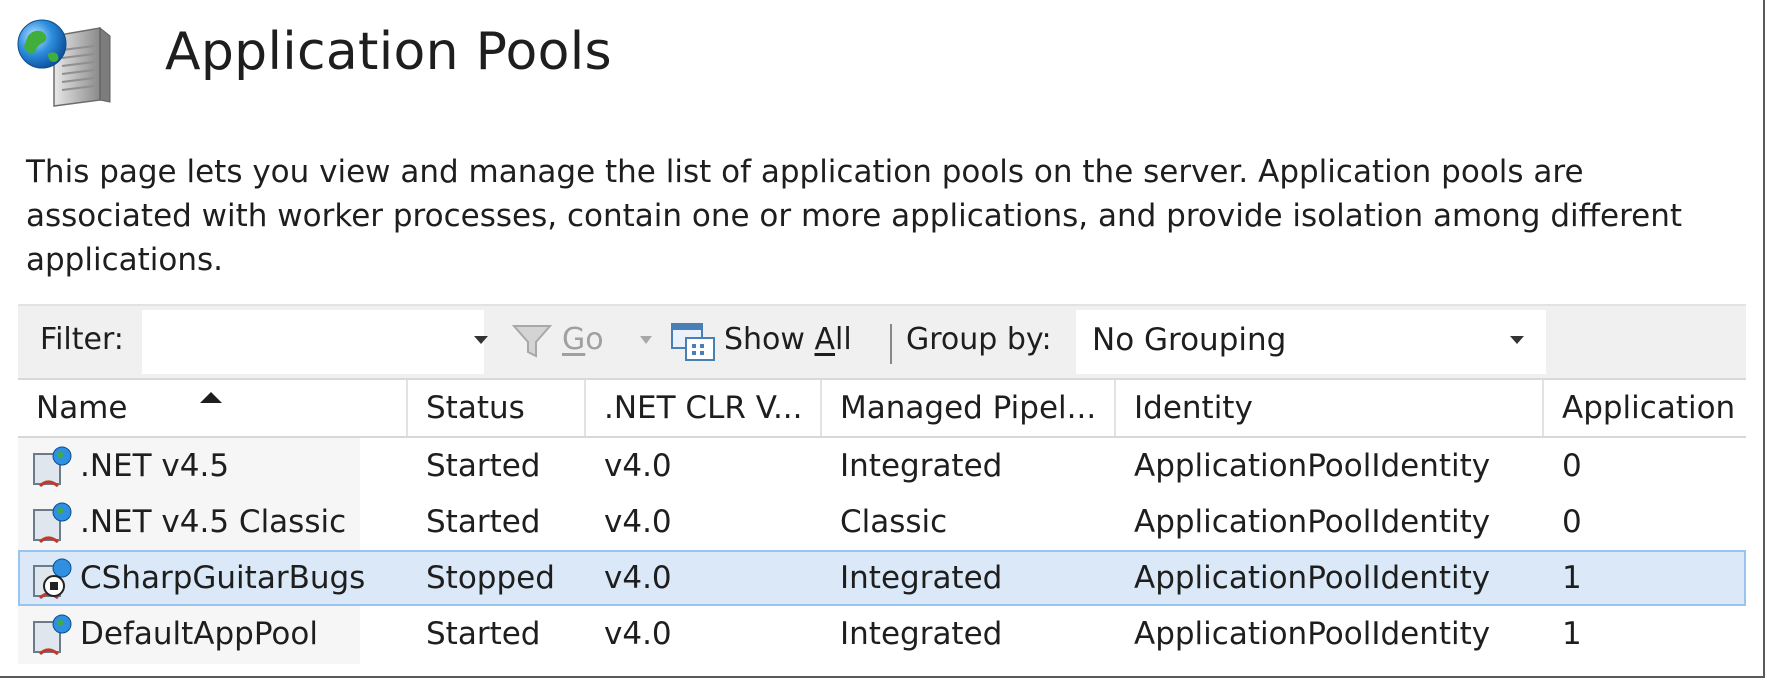 Image resolution: width=1767 pixels, height=680 pixels. I want to click on server-globe-icon, so click(64, 63).